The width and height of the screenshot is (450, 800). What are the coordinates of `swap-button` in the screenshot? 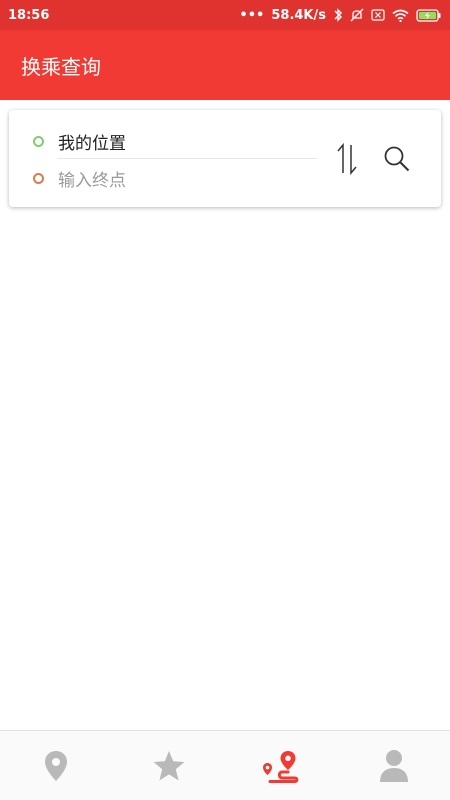 It's located at (347, 159).